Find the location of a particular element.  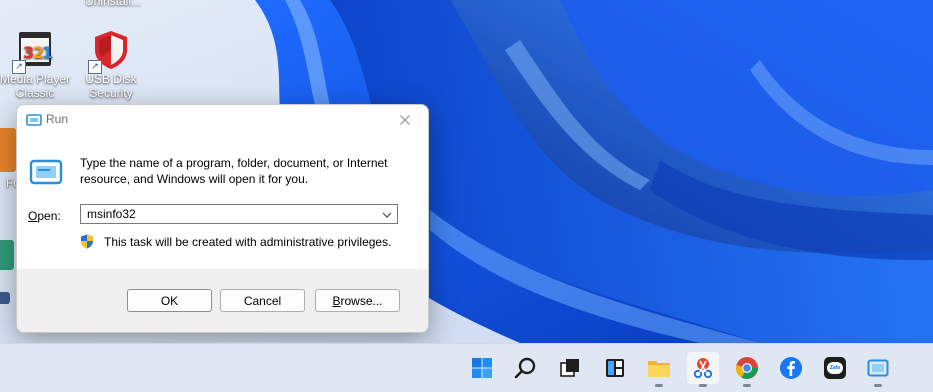

open-label: Open: is located at coordinates (44, 216).